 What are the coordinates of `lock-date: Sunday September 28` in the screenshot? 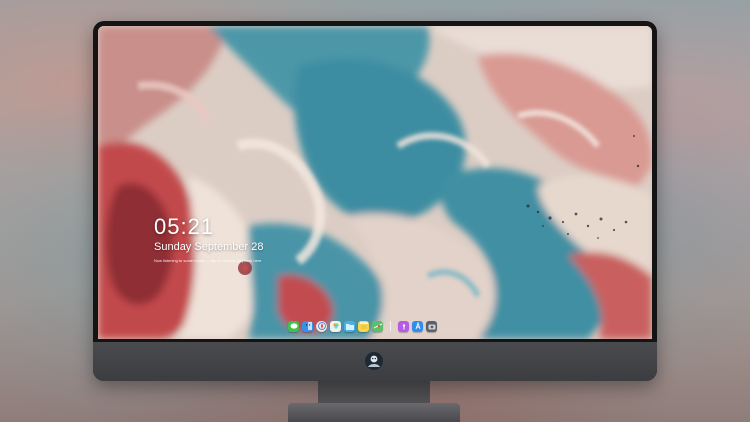 It's located at (209, 247).